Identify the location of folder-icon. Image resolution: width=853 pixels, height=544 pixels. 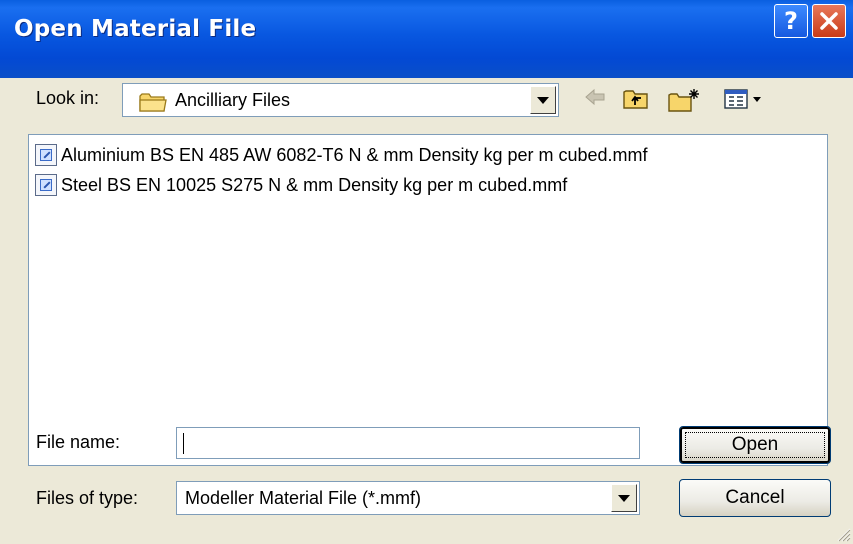
(153, 102).